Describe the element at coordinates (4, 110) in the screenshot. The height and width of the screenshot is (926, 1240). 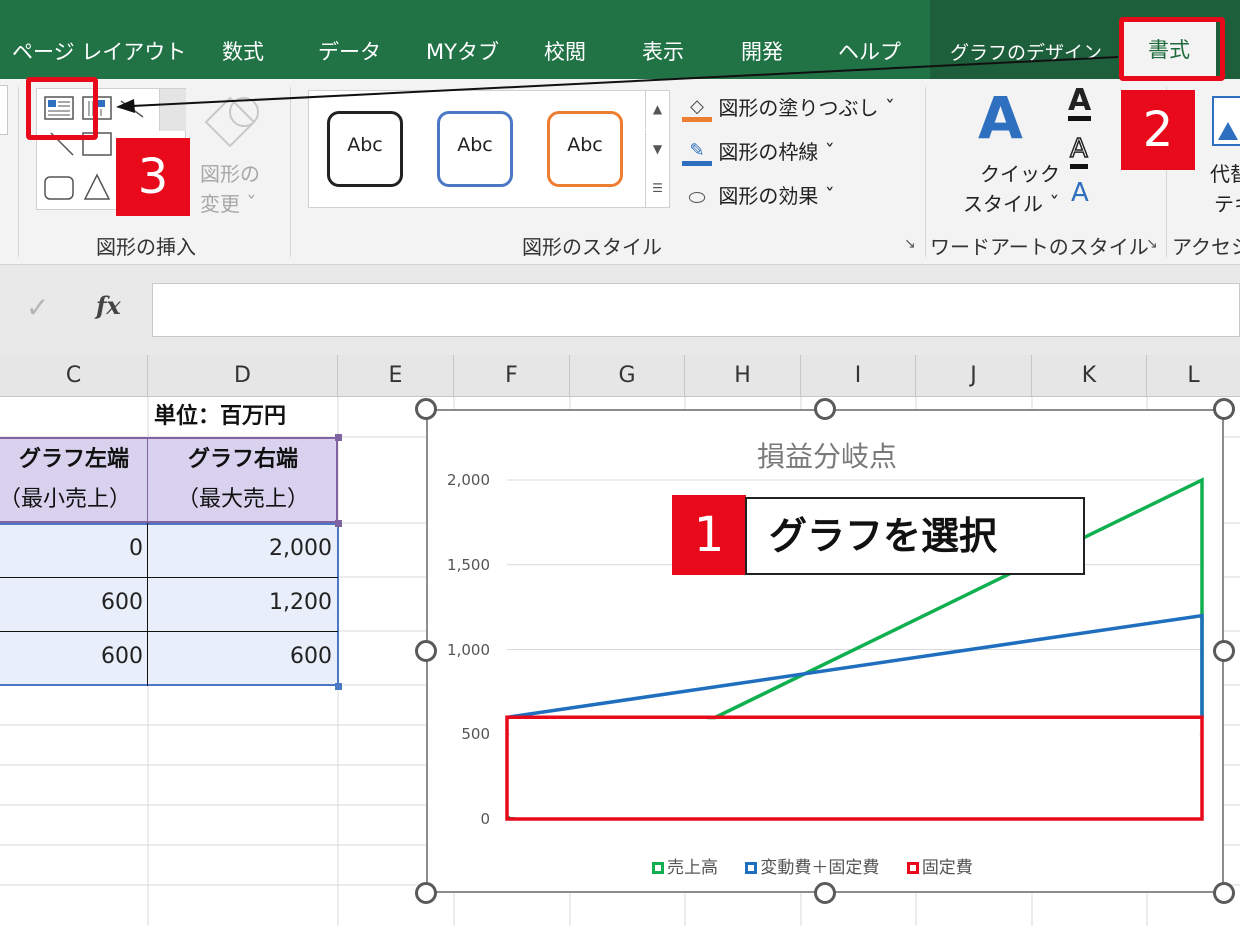
I see `chart-elements-dropdown-edge` at that location.